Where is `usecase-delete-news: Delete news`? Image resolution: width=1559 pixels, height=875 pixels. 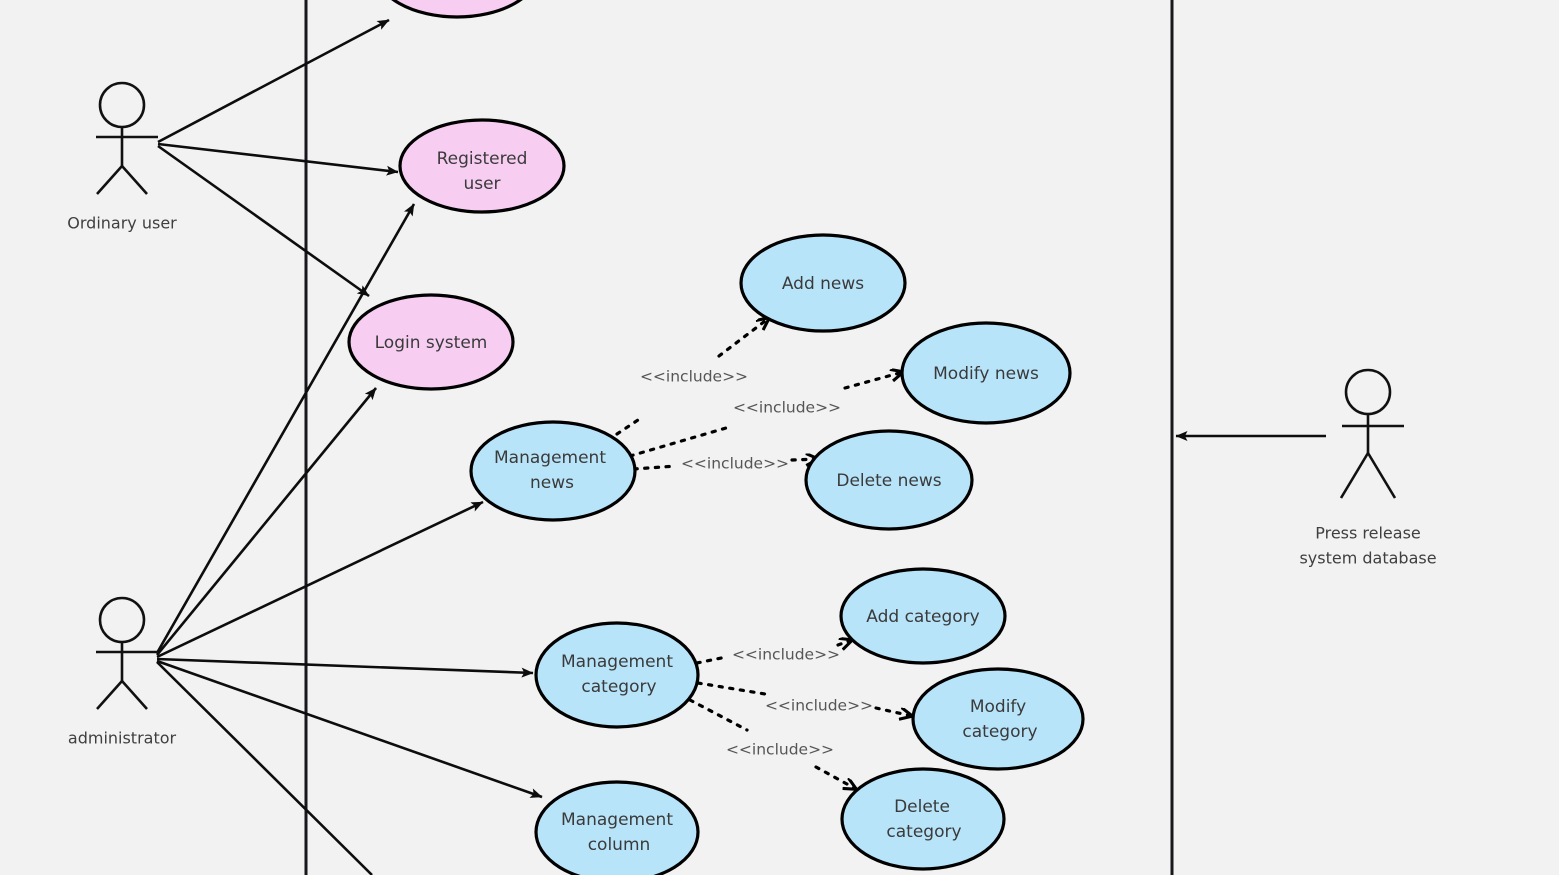
usecase-delete-news: Delete news is located at coordinates (889, 480).